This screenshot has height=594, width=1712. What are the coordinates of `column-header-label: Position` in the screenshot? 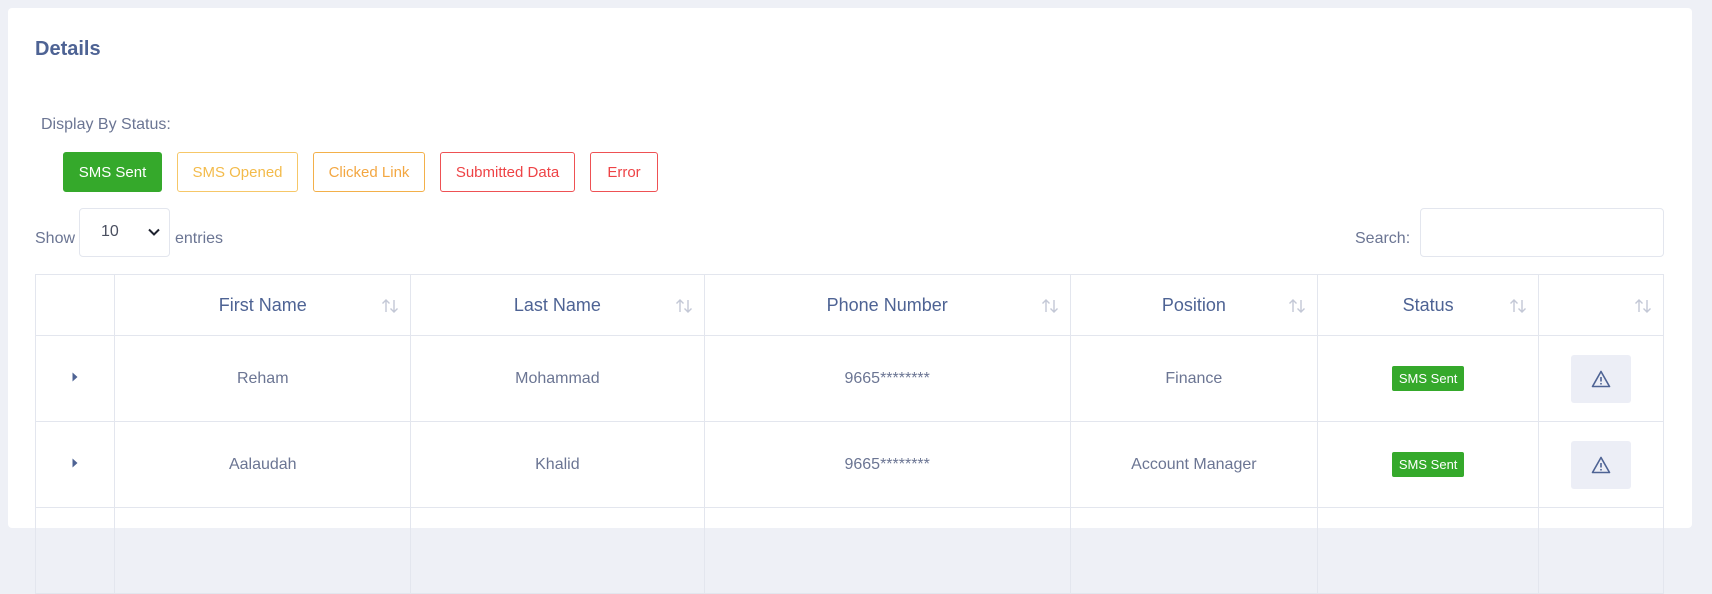 It's located at (1193, 304).